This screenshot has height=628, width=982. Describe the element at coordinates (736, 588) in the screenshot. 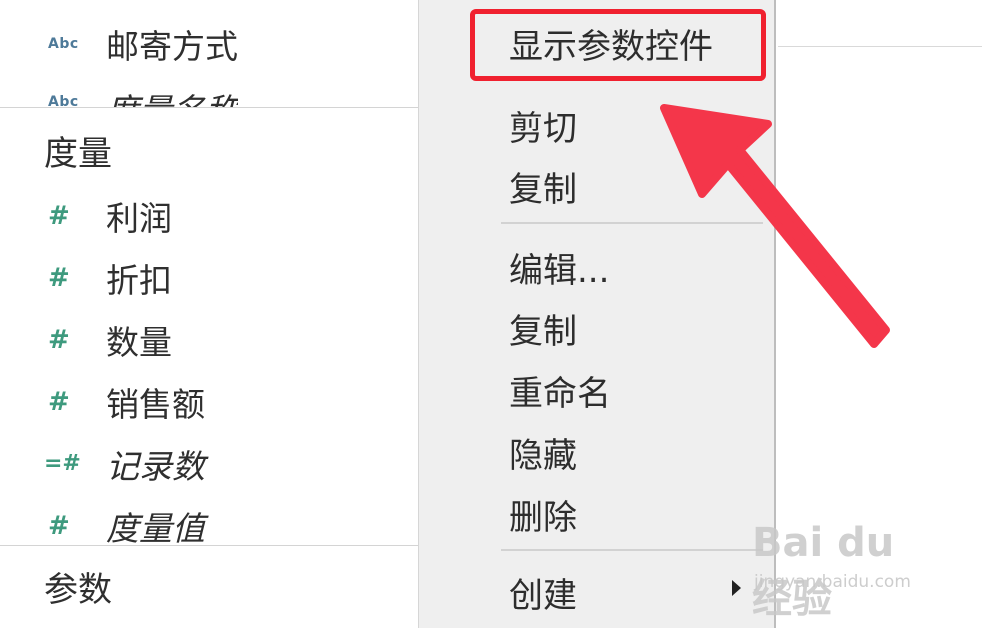

I see `submenu-arrow-icon` at that location.